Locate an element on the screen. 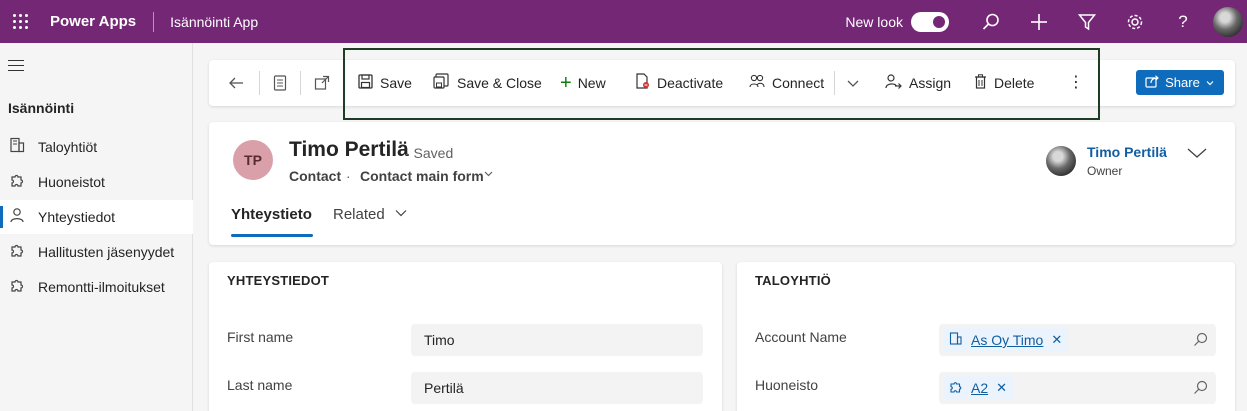 This screenshot has height=411, width=1247. new-record-button is located at coordinates (1039, 21).